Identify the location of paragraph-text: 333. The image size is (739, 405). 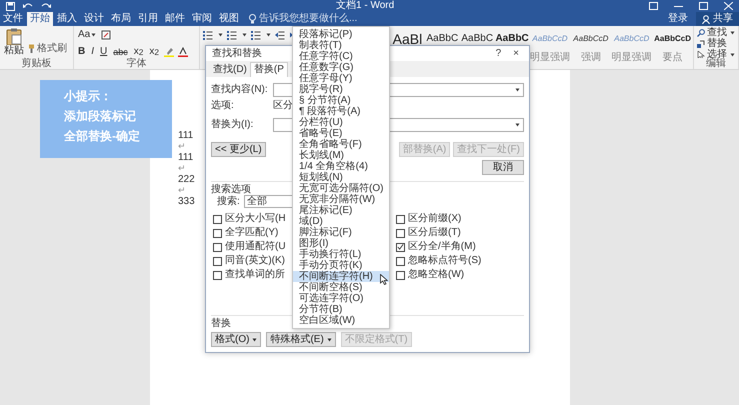
(186, 201).